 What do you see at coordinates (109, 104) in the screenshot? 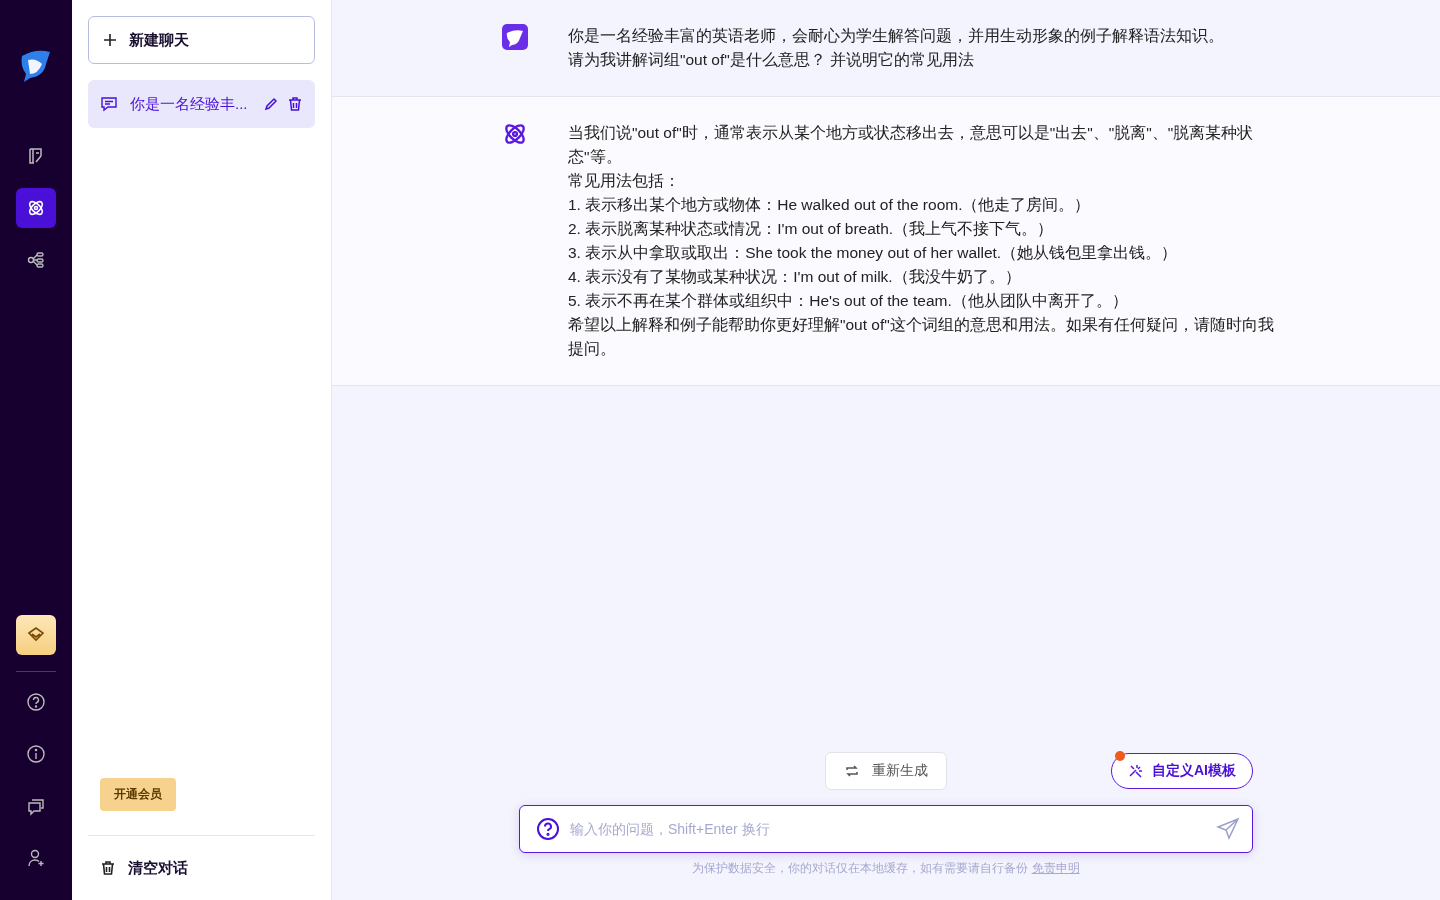
I see `message-icon` at bounding box center [109, 104].